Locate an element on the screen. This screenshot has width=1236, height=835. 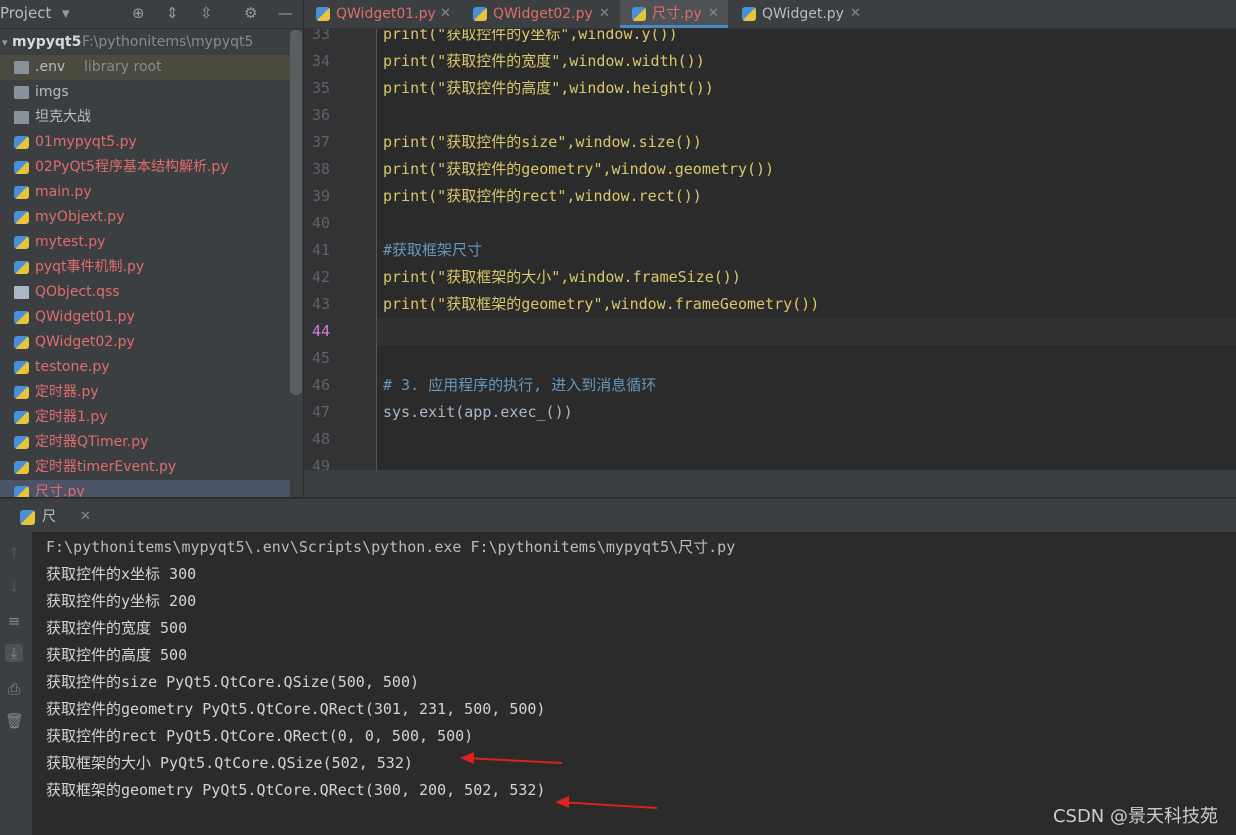
tree-item: QWidget01.py is located at coordinates (145, 317).